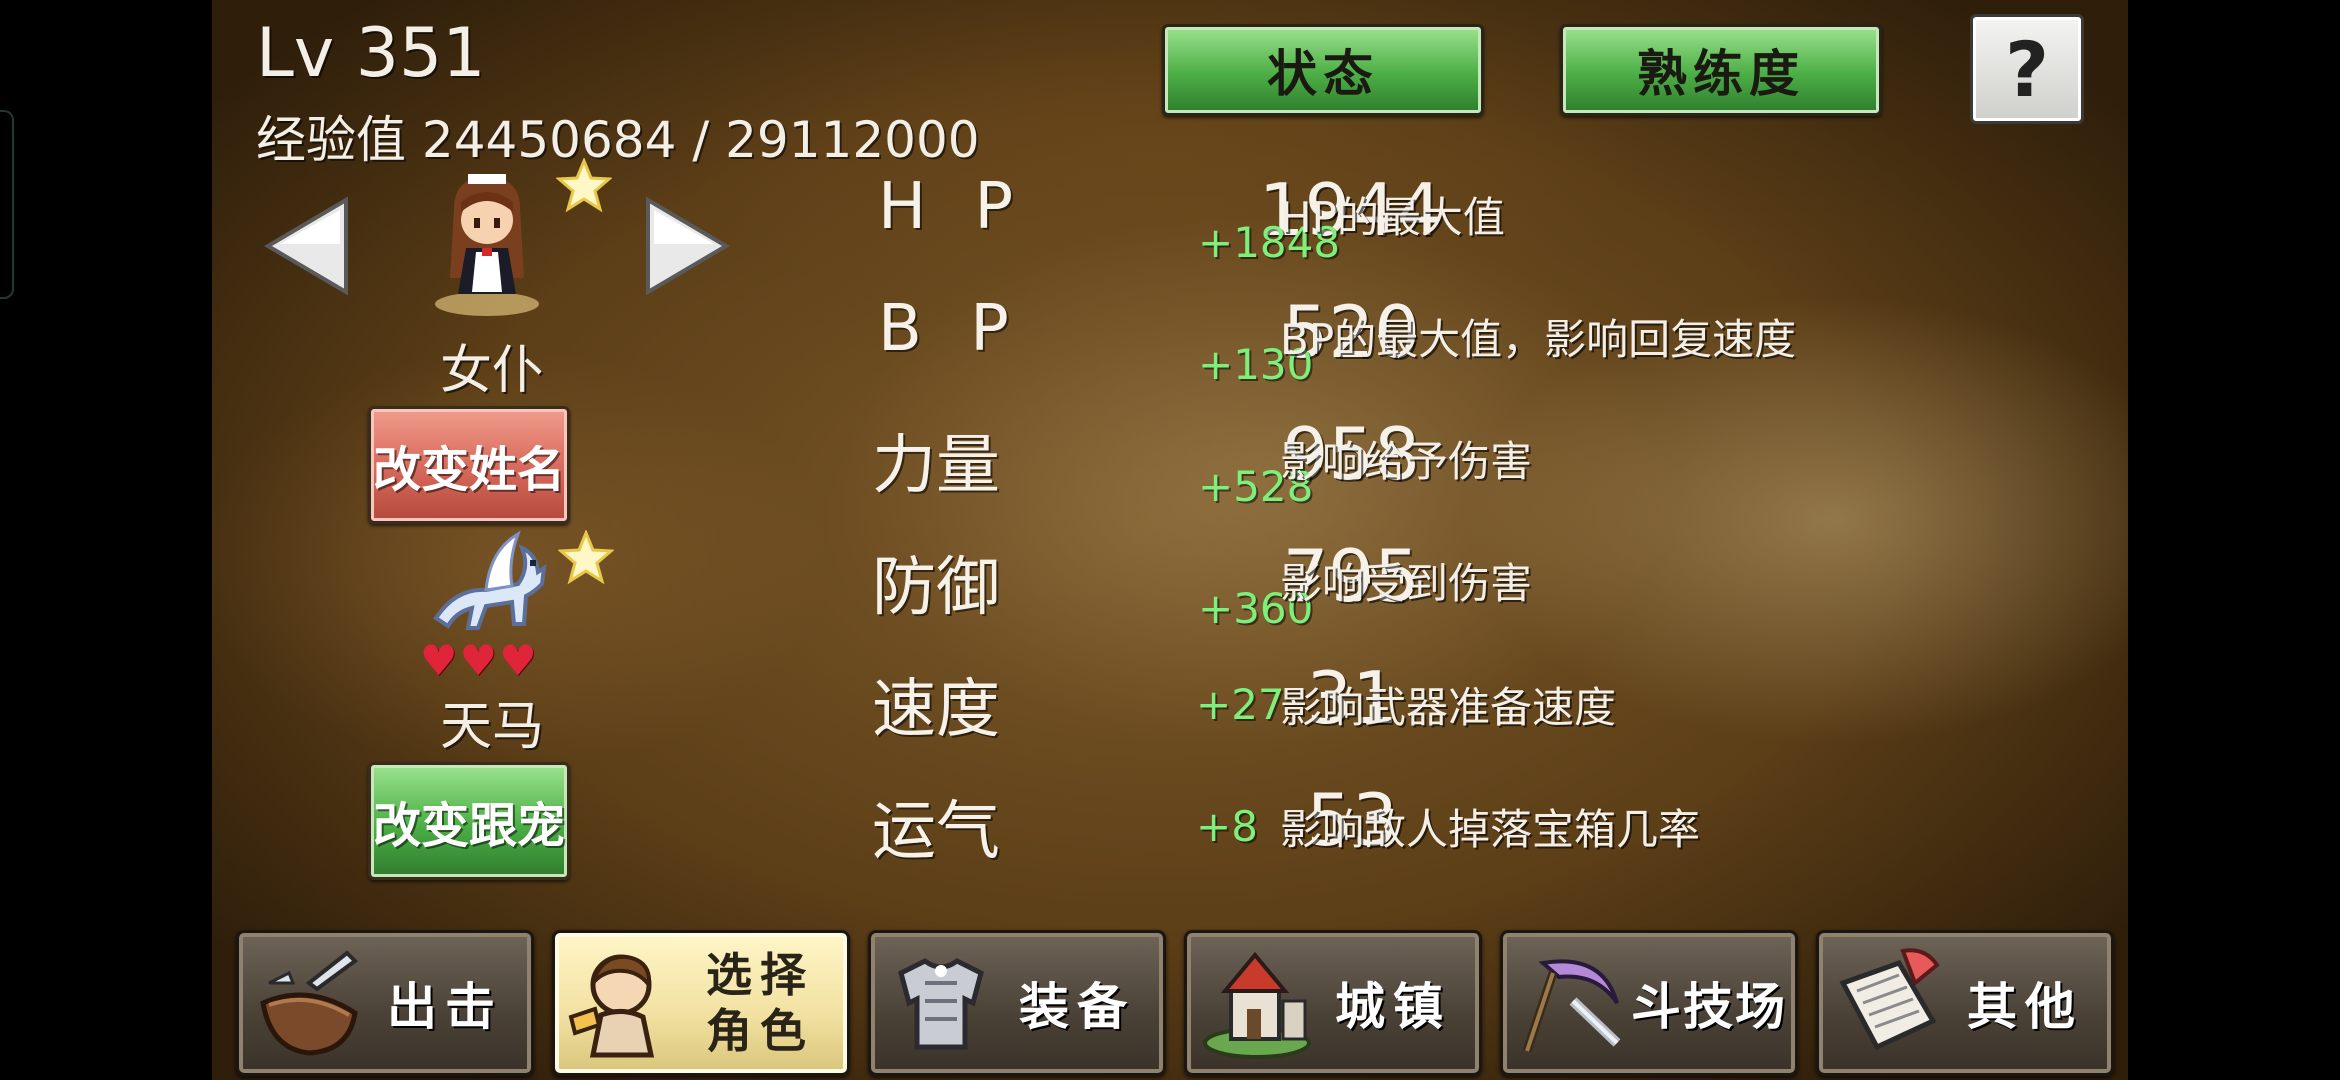 The image size is (2340, 1080). Describe the element at coordinates (760, 1031) in the screenshot. I see `nav-select-character-line2: 角色` at that location.